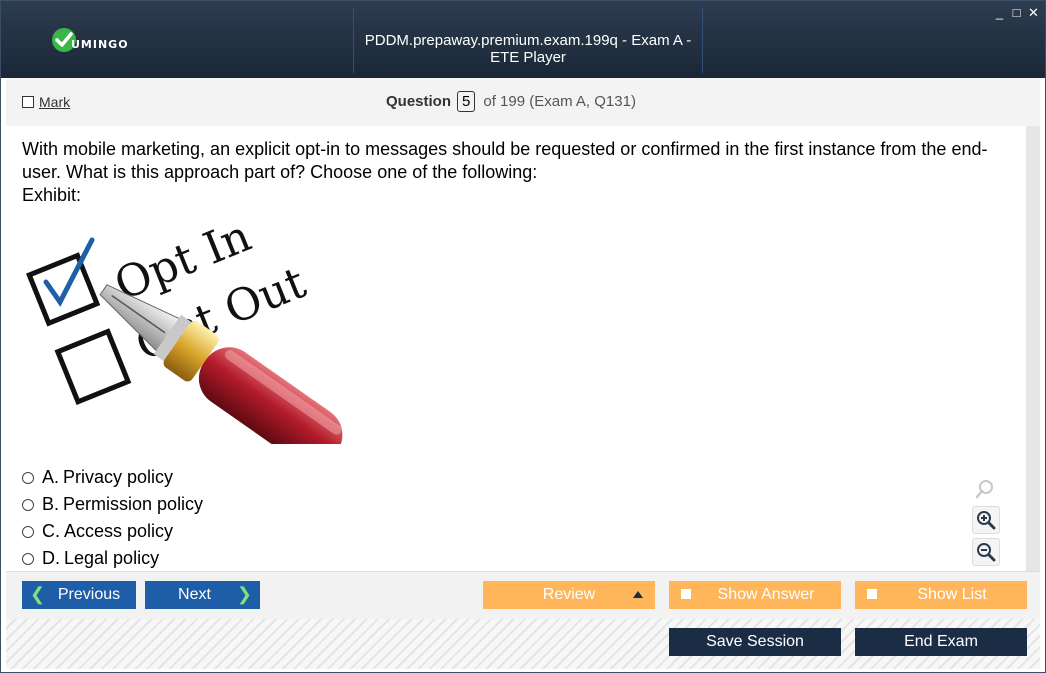 The image size is (1046, 673). What do you see at coordinates (119, 531) in the screenshot?
I see `answer-text: Access policy` at bounding box center [119, 531].